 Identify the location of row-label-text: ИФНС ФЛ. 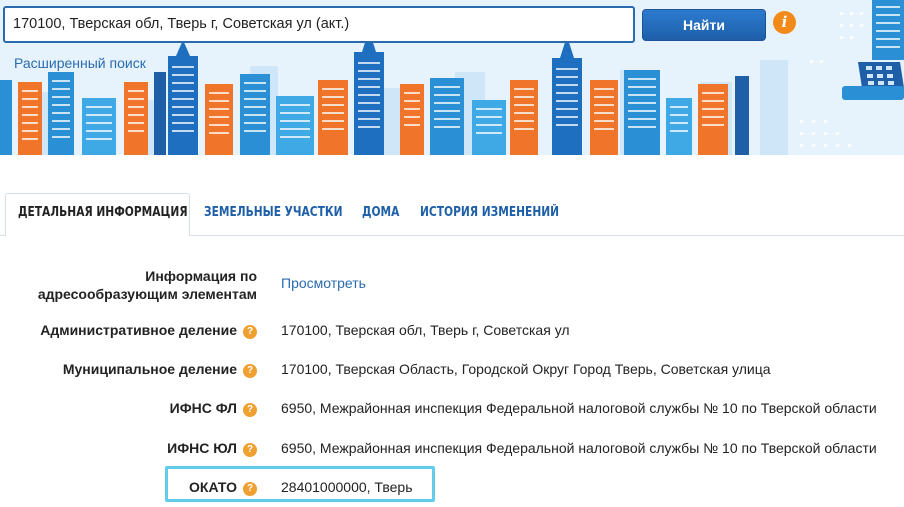
(203, 408).